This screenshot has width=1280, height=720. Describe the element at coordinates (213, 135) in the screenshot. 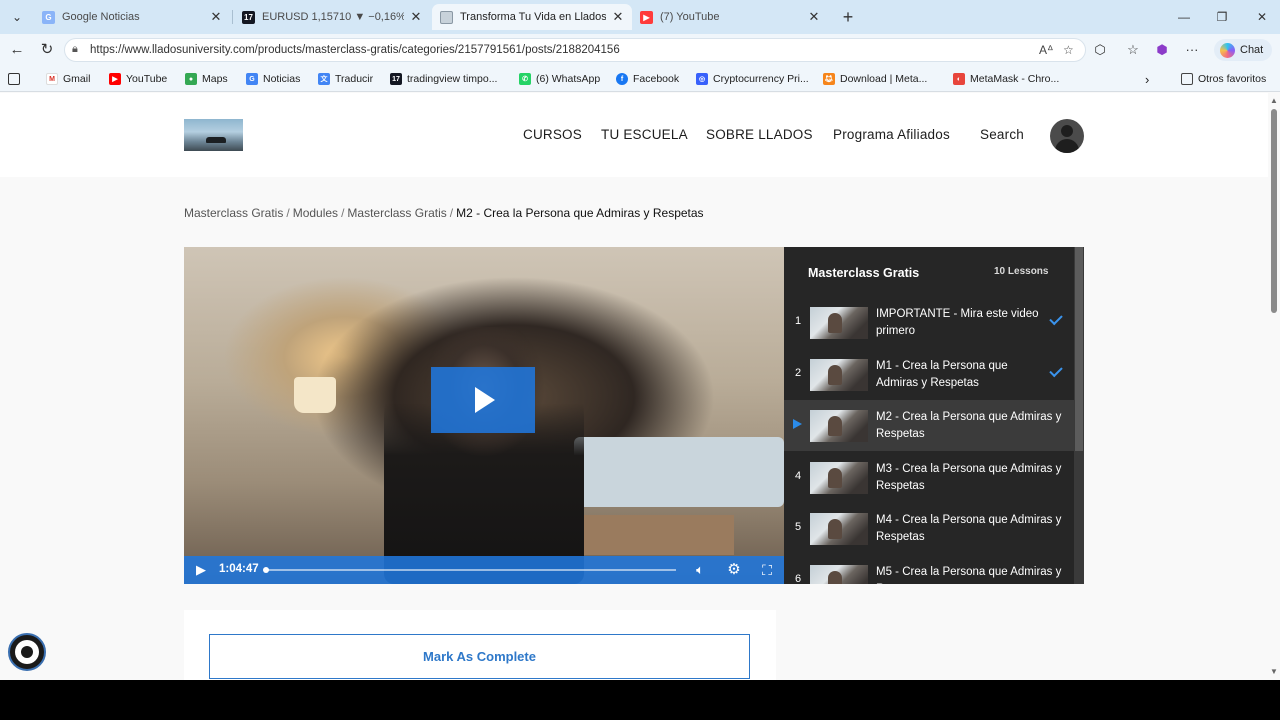

I see `site-logo` at that location.